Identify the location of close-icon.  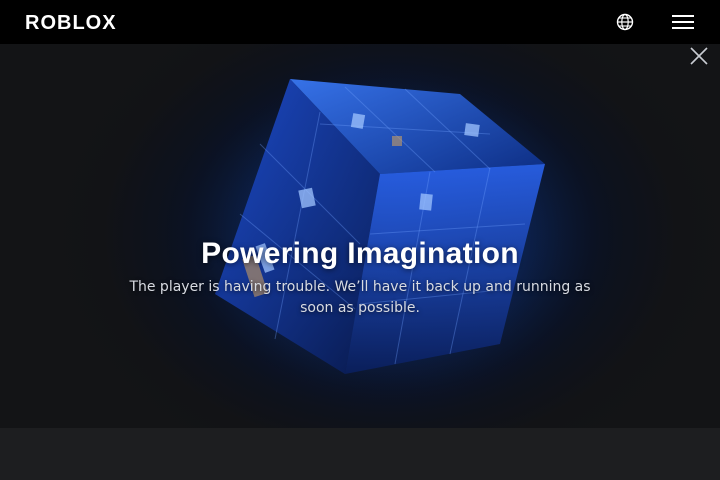
(699, 56).